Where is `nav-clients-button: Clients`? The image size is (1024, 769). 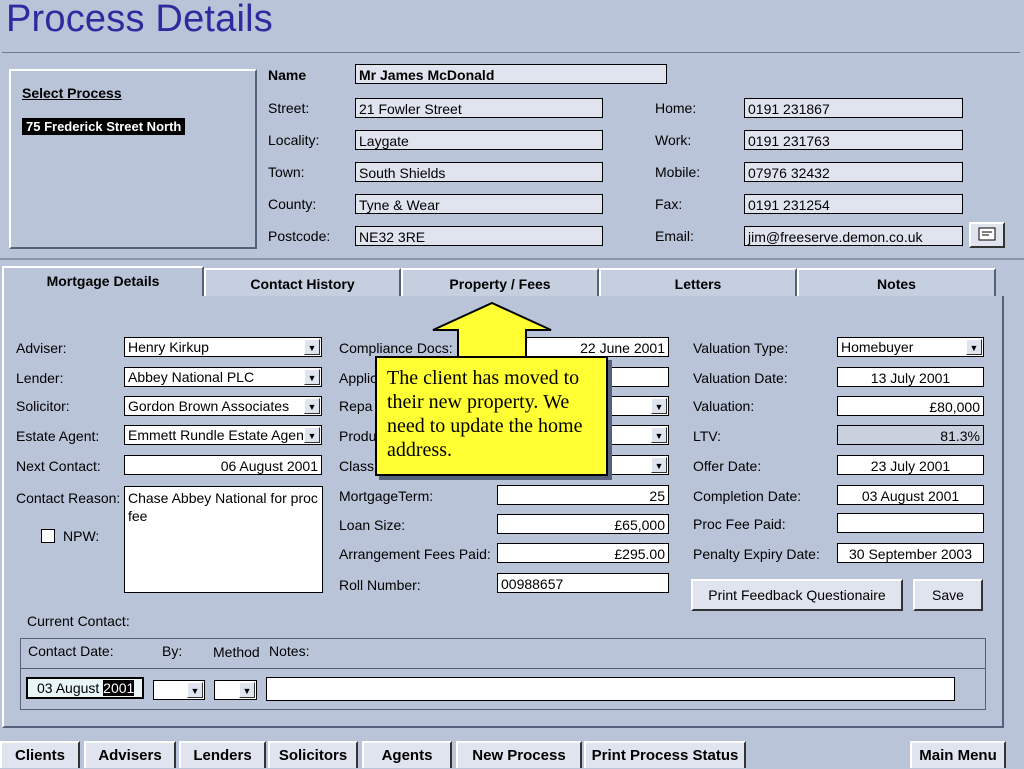
nav-clients-button: Clients is located at coordinates (40, 754).